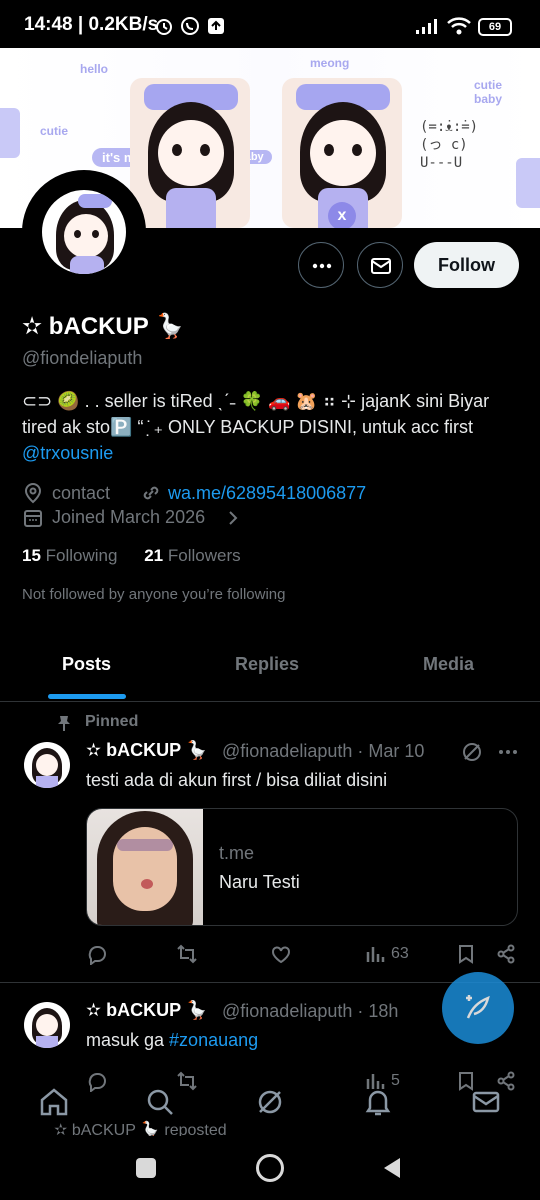  What do you see at coordinates (448, 664) in the screenshot?
I see `tab-media: Media` at bounding box center [448, 664].